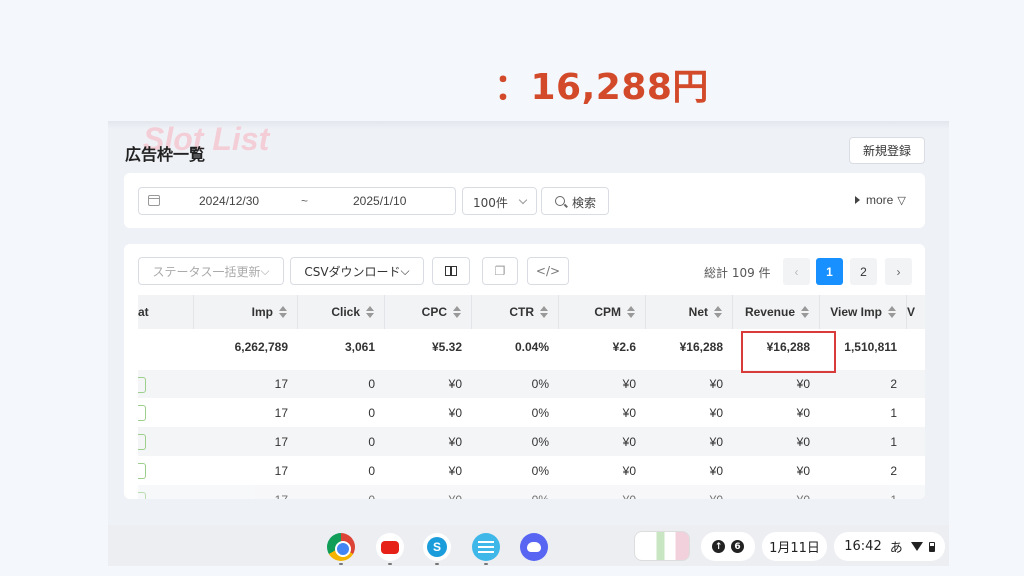 This screenshot has width=1024, height=576. I want to click on column-header-net: Net, so click(689, 312).